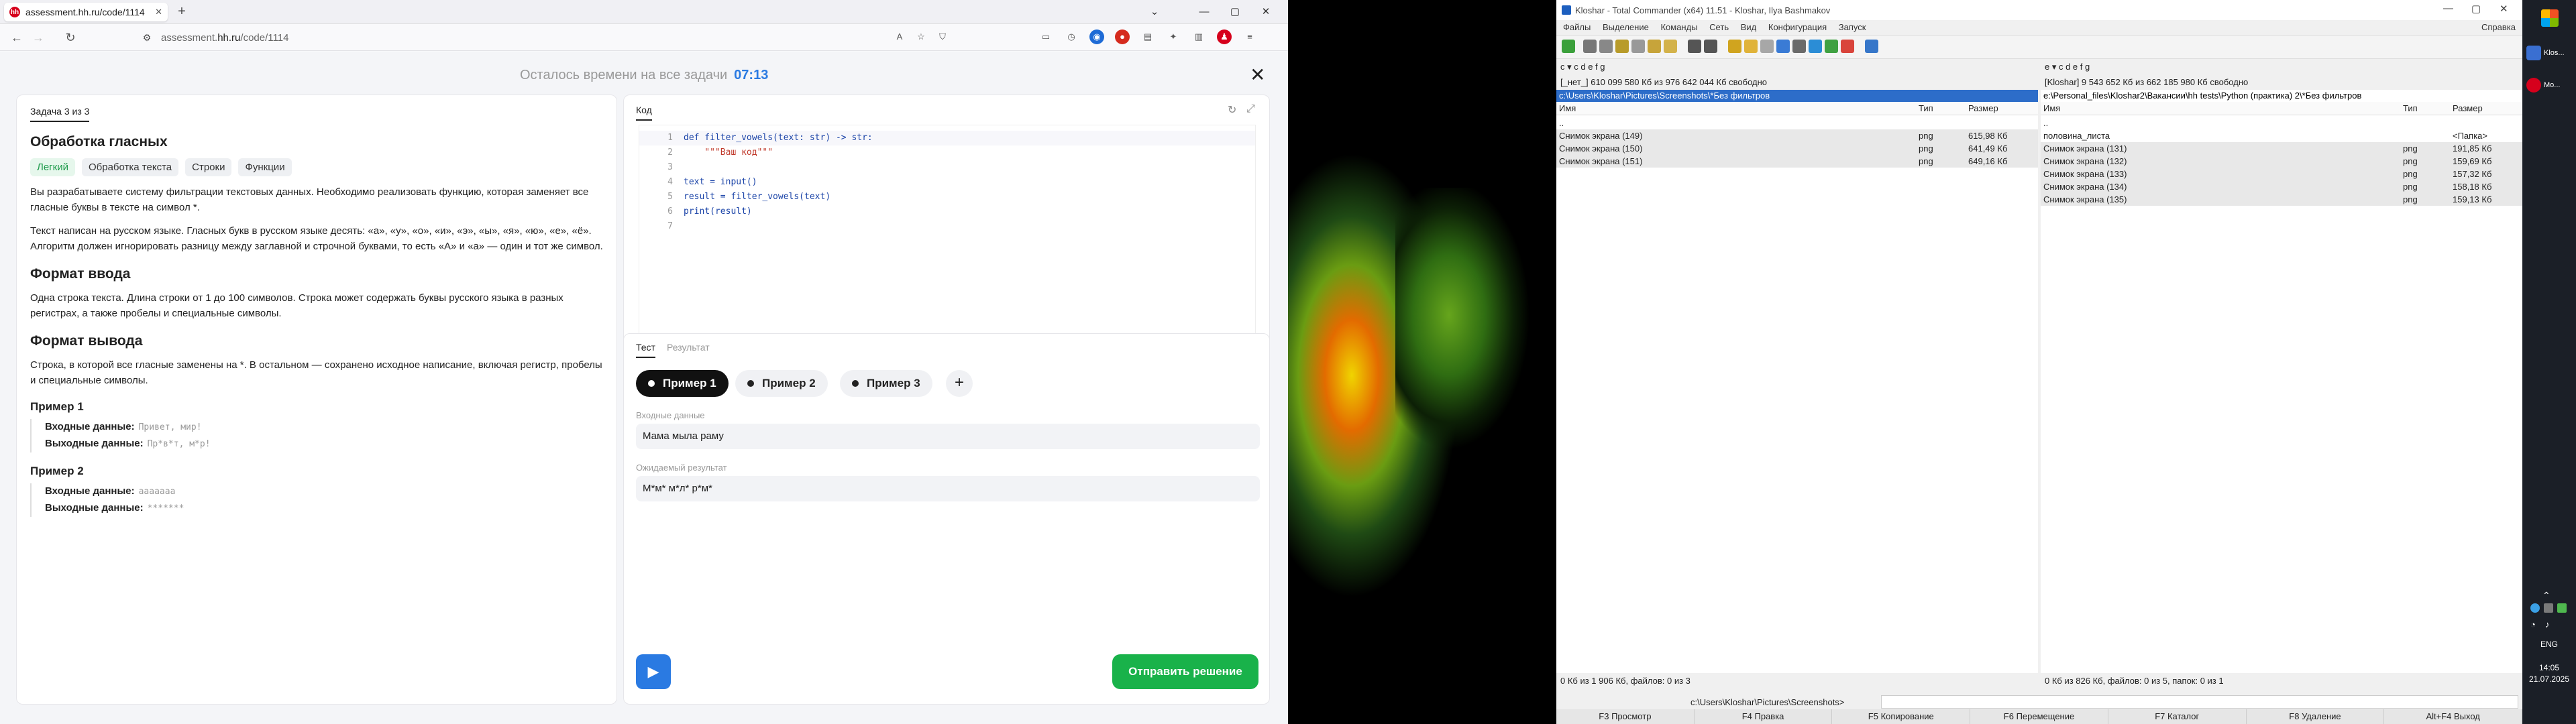  What do you see at coordinates (1185, 671) in the screenshot?
I see `submit-button: Отправить решение` at bounding box center [1185, 671].